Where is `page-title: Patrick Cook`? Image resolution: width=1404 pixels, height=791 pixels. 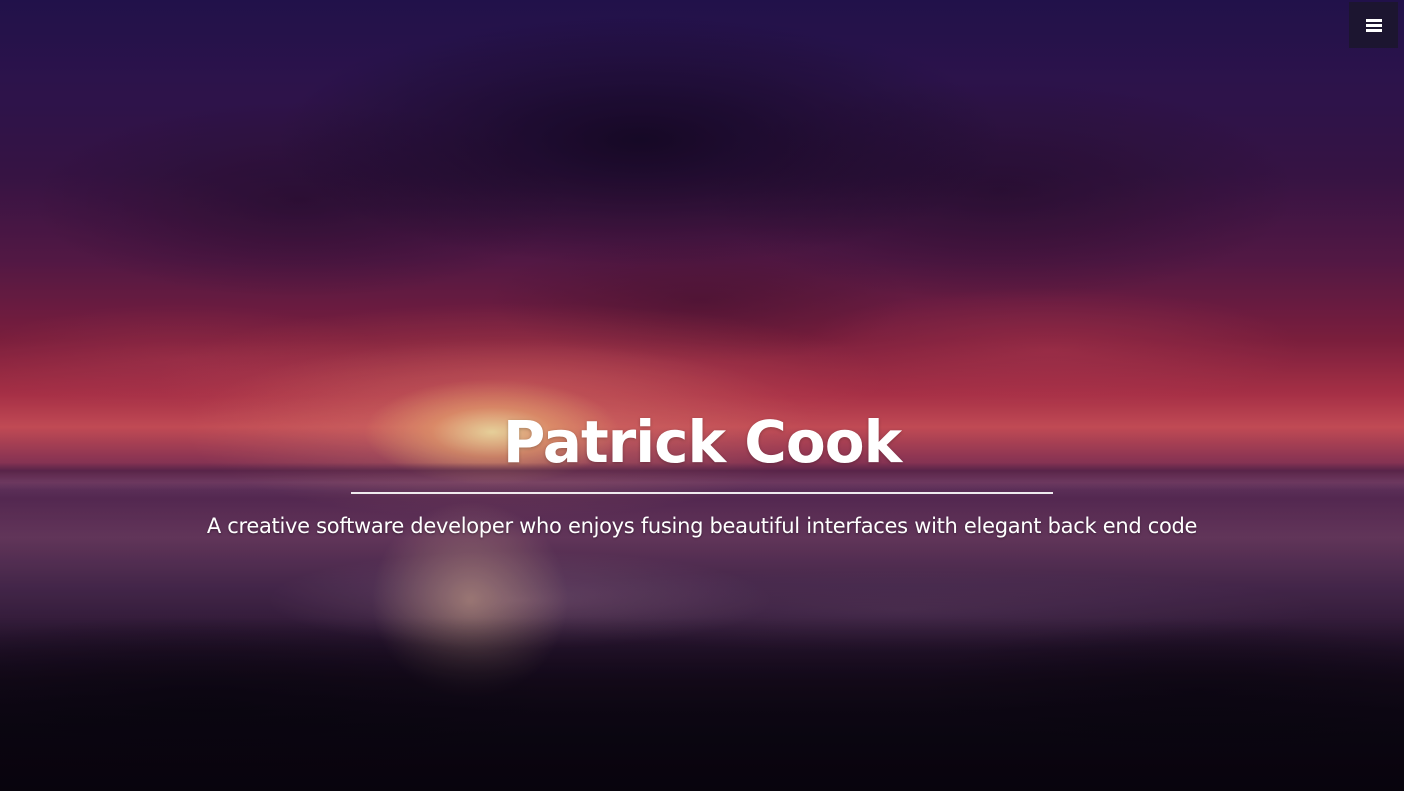 page-title: Patrick Cook is located at coordinates (702, 442).